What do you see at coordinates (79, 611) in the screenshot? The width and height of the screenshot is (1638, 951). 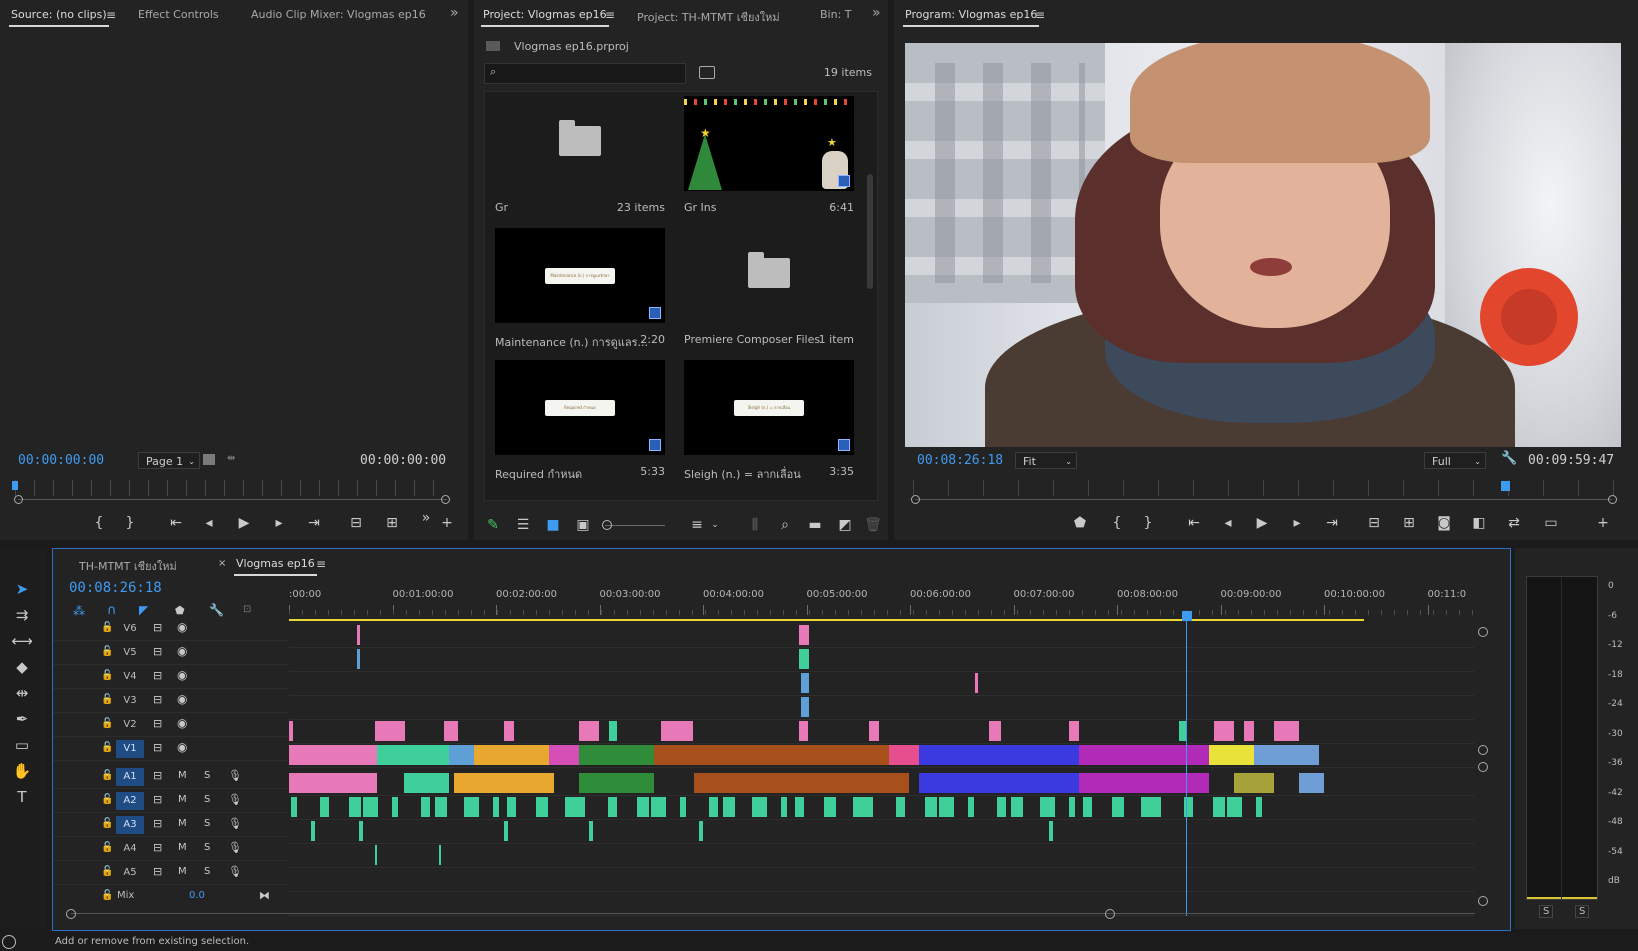 I see `insert-nest-icon: ⁂` at bounding box center [79, 611].